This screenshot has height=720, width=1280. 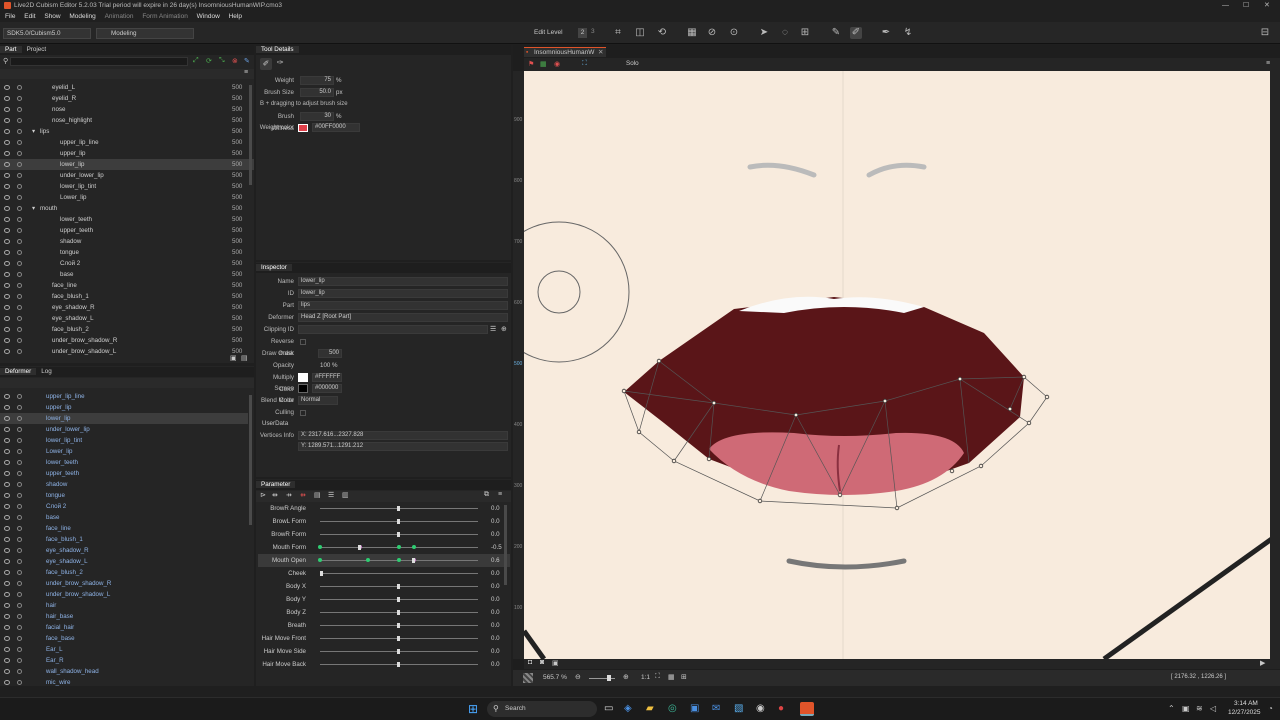 What do you see at coordinates (124, 616) in the screenshot?
I see `deformer-row: hair_base` at bounding box center [124, 616].